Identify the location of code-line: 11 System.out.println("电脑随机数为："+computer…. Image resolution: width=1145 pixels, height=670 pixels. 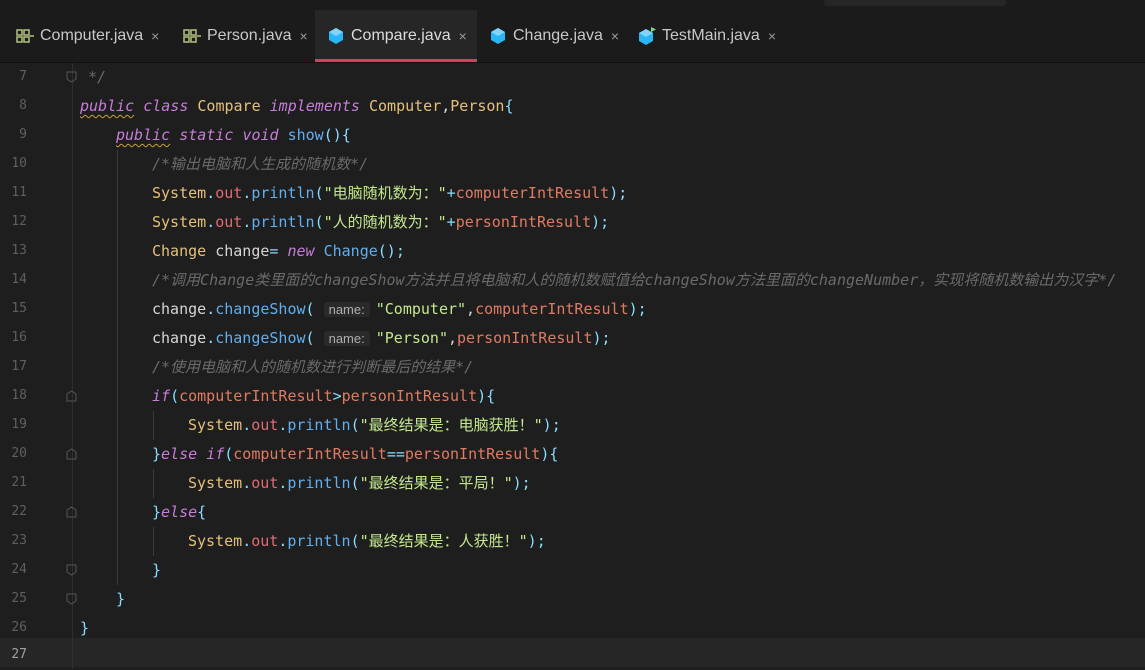
(572, 193).